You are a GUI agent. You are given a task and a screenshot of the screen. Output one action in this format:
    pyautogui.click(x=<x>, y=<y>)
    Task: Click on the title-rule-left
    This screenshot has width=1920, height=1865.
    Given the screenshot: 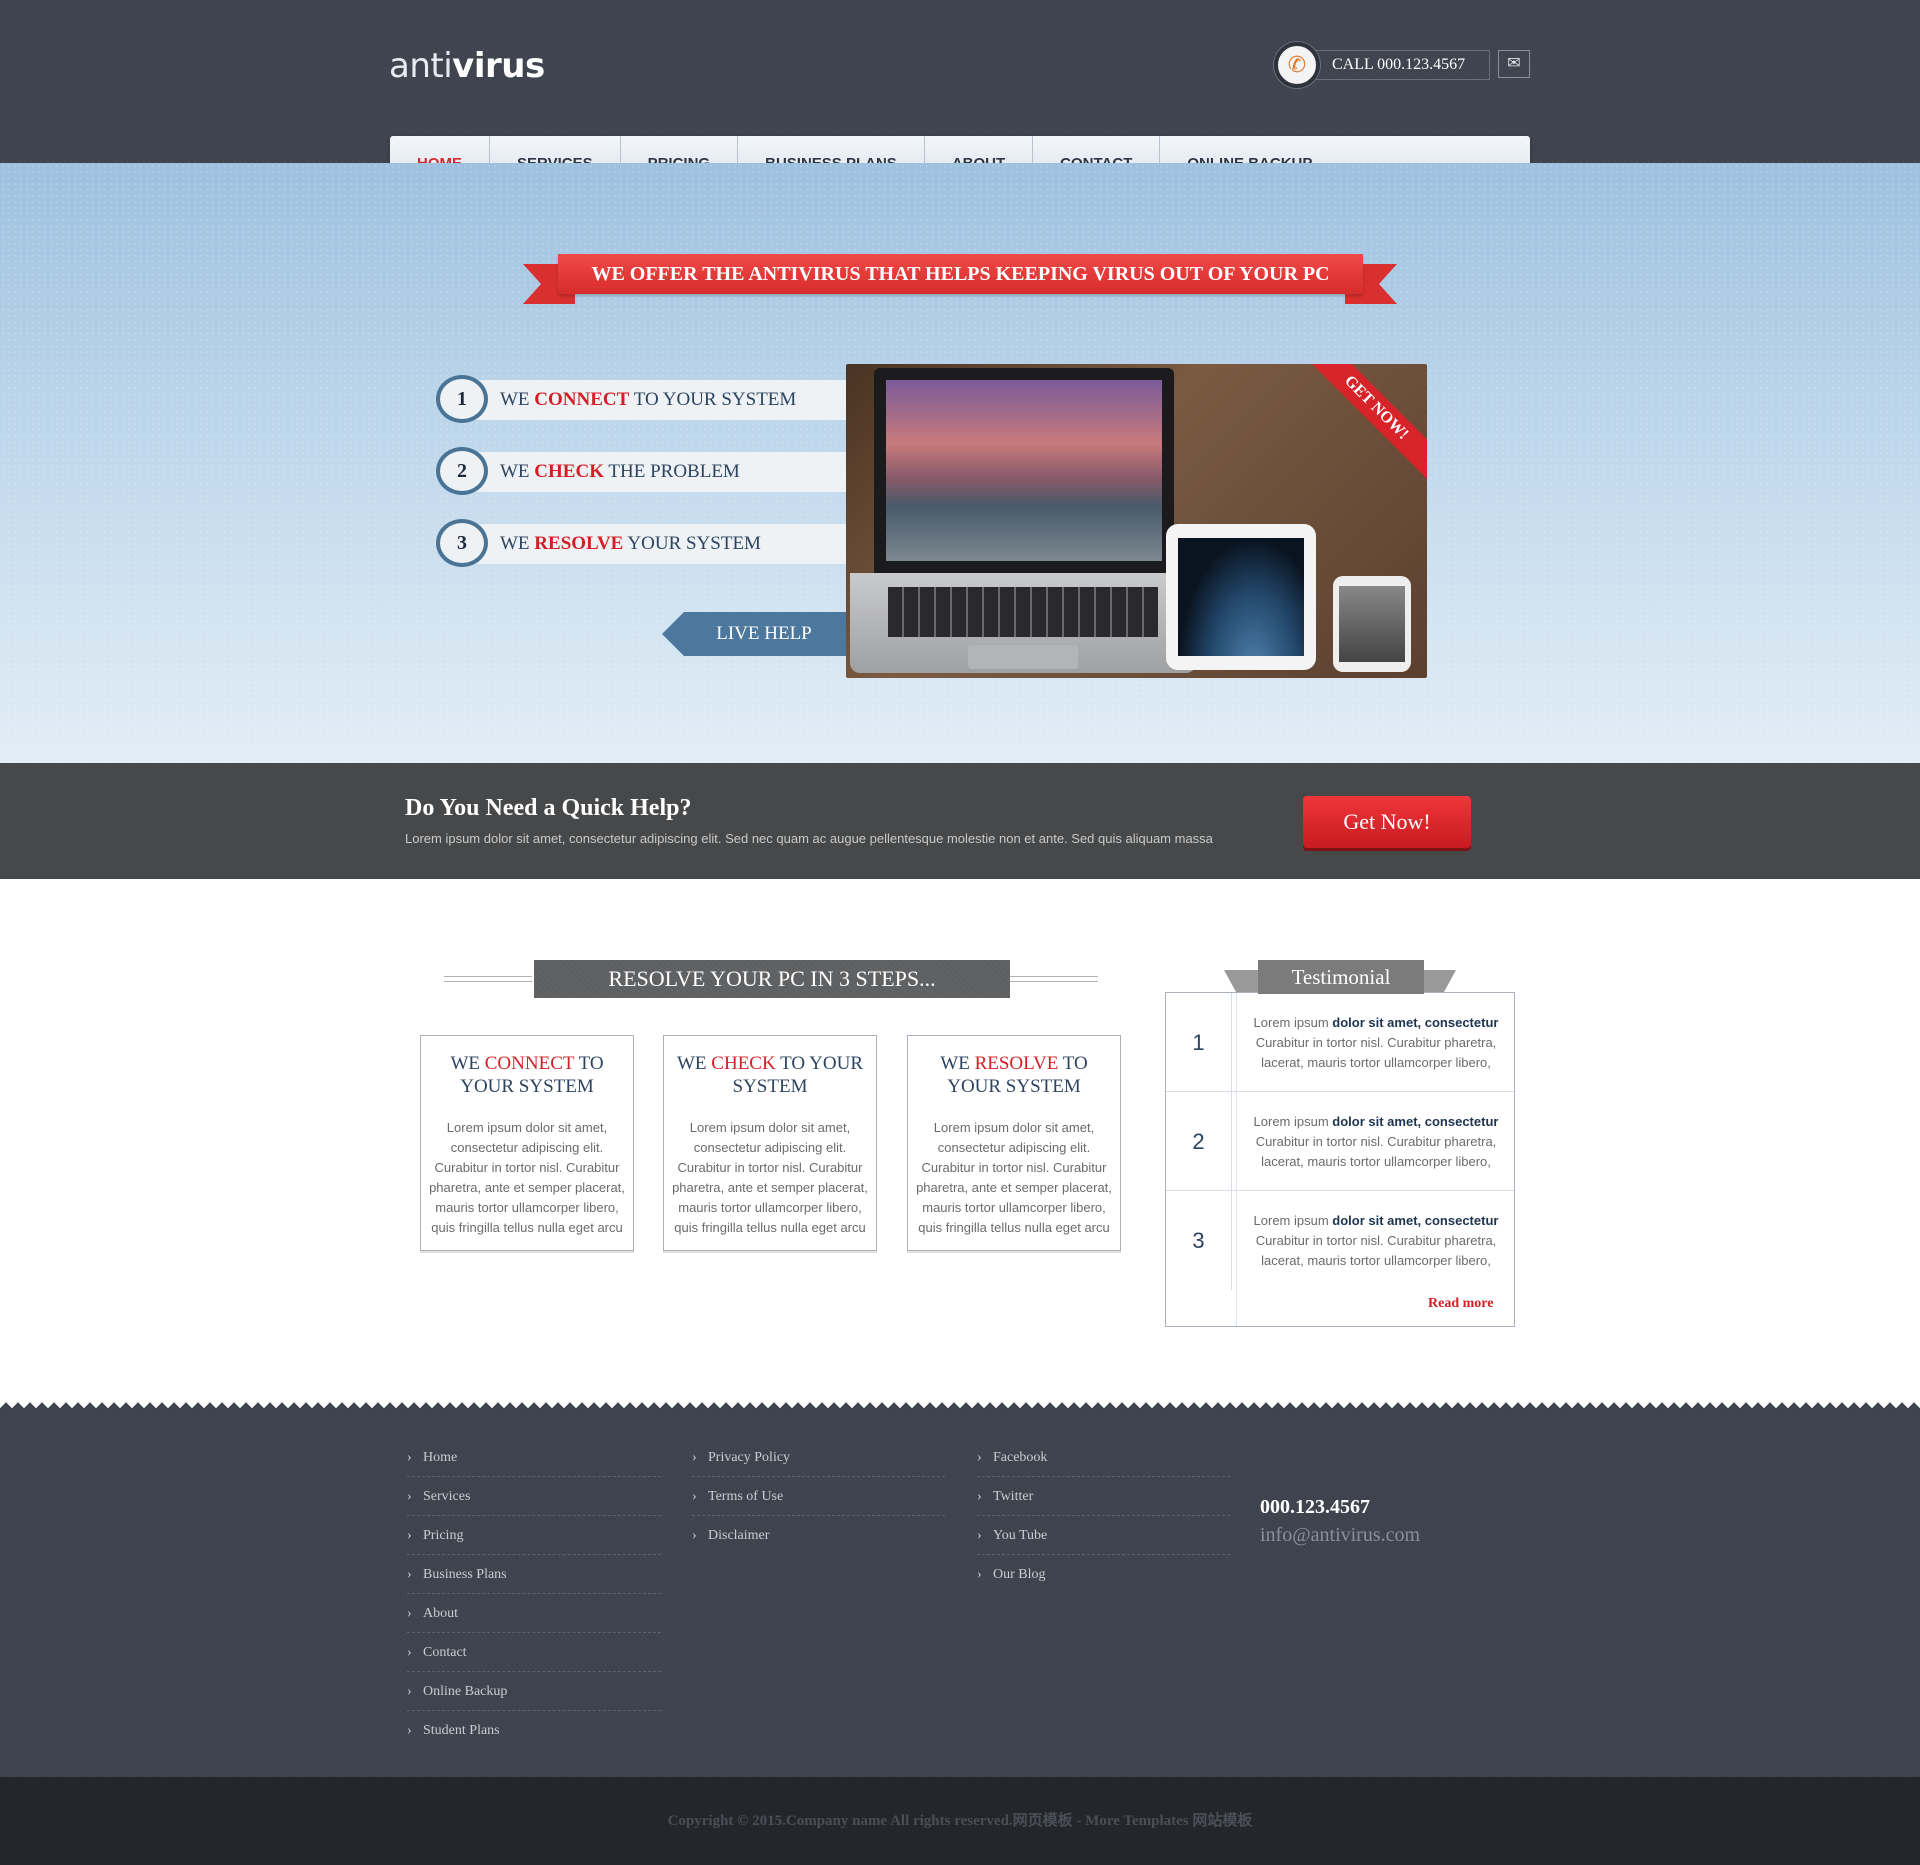 What is the action you would take?
    pyautogui.click(x=488, y=979)
    